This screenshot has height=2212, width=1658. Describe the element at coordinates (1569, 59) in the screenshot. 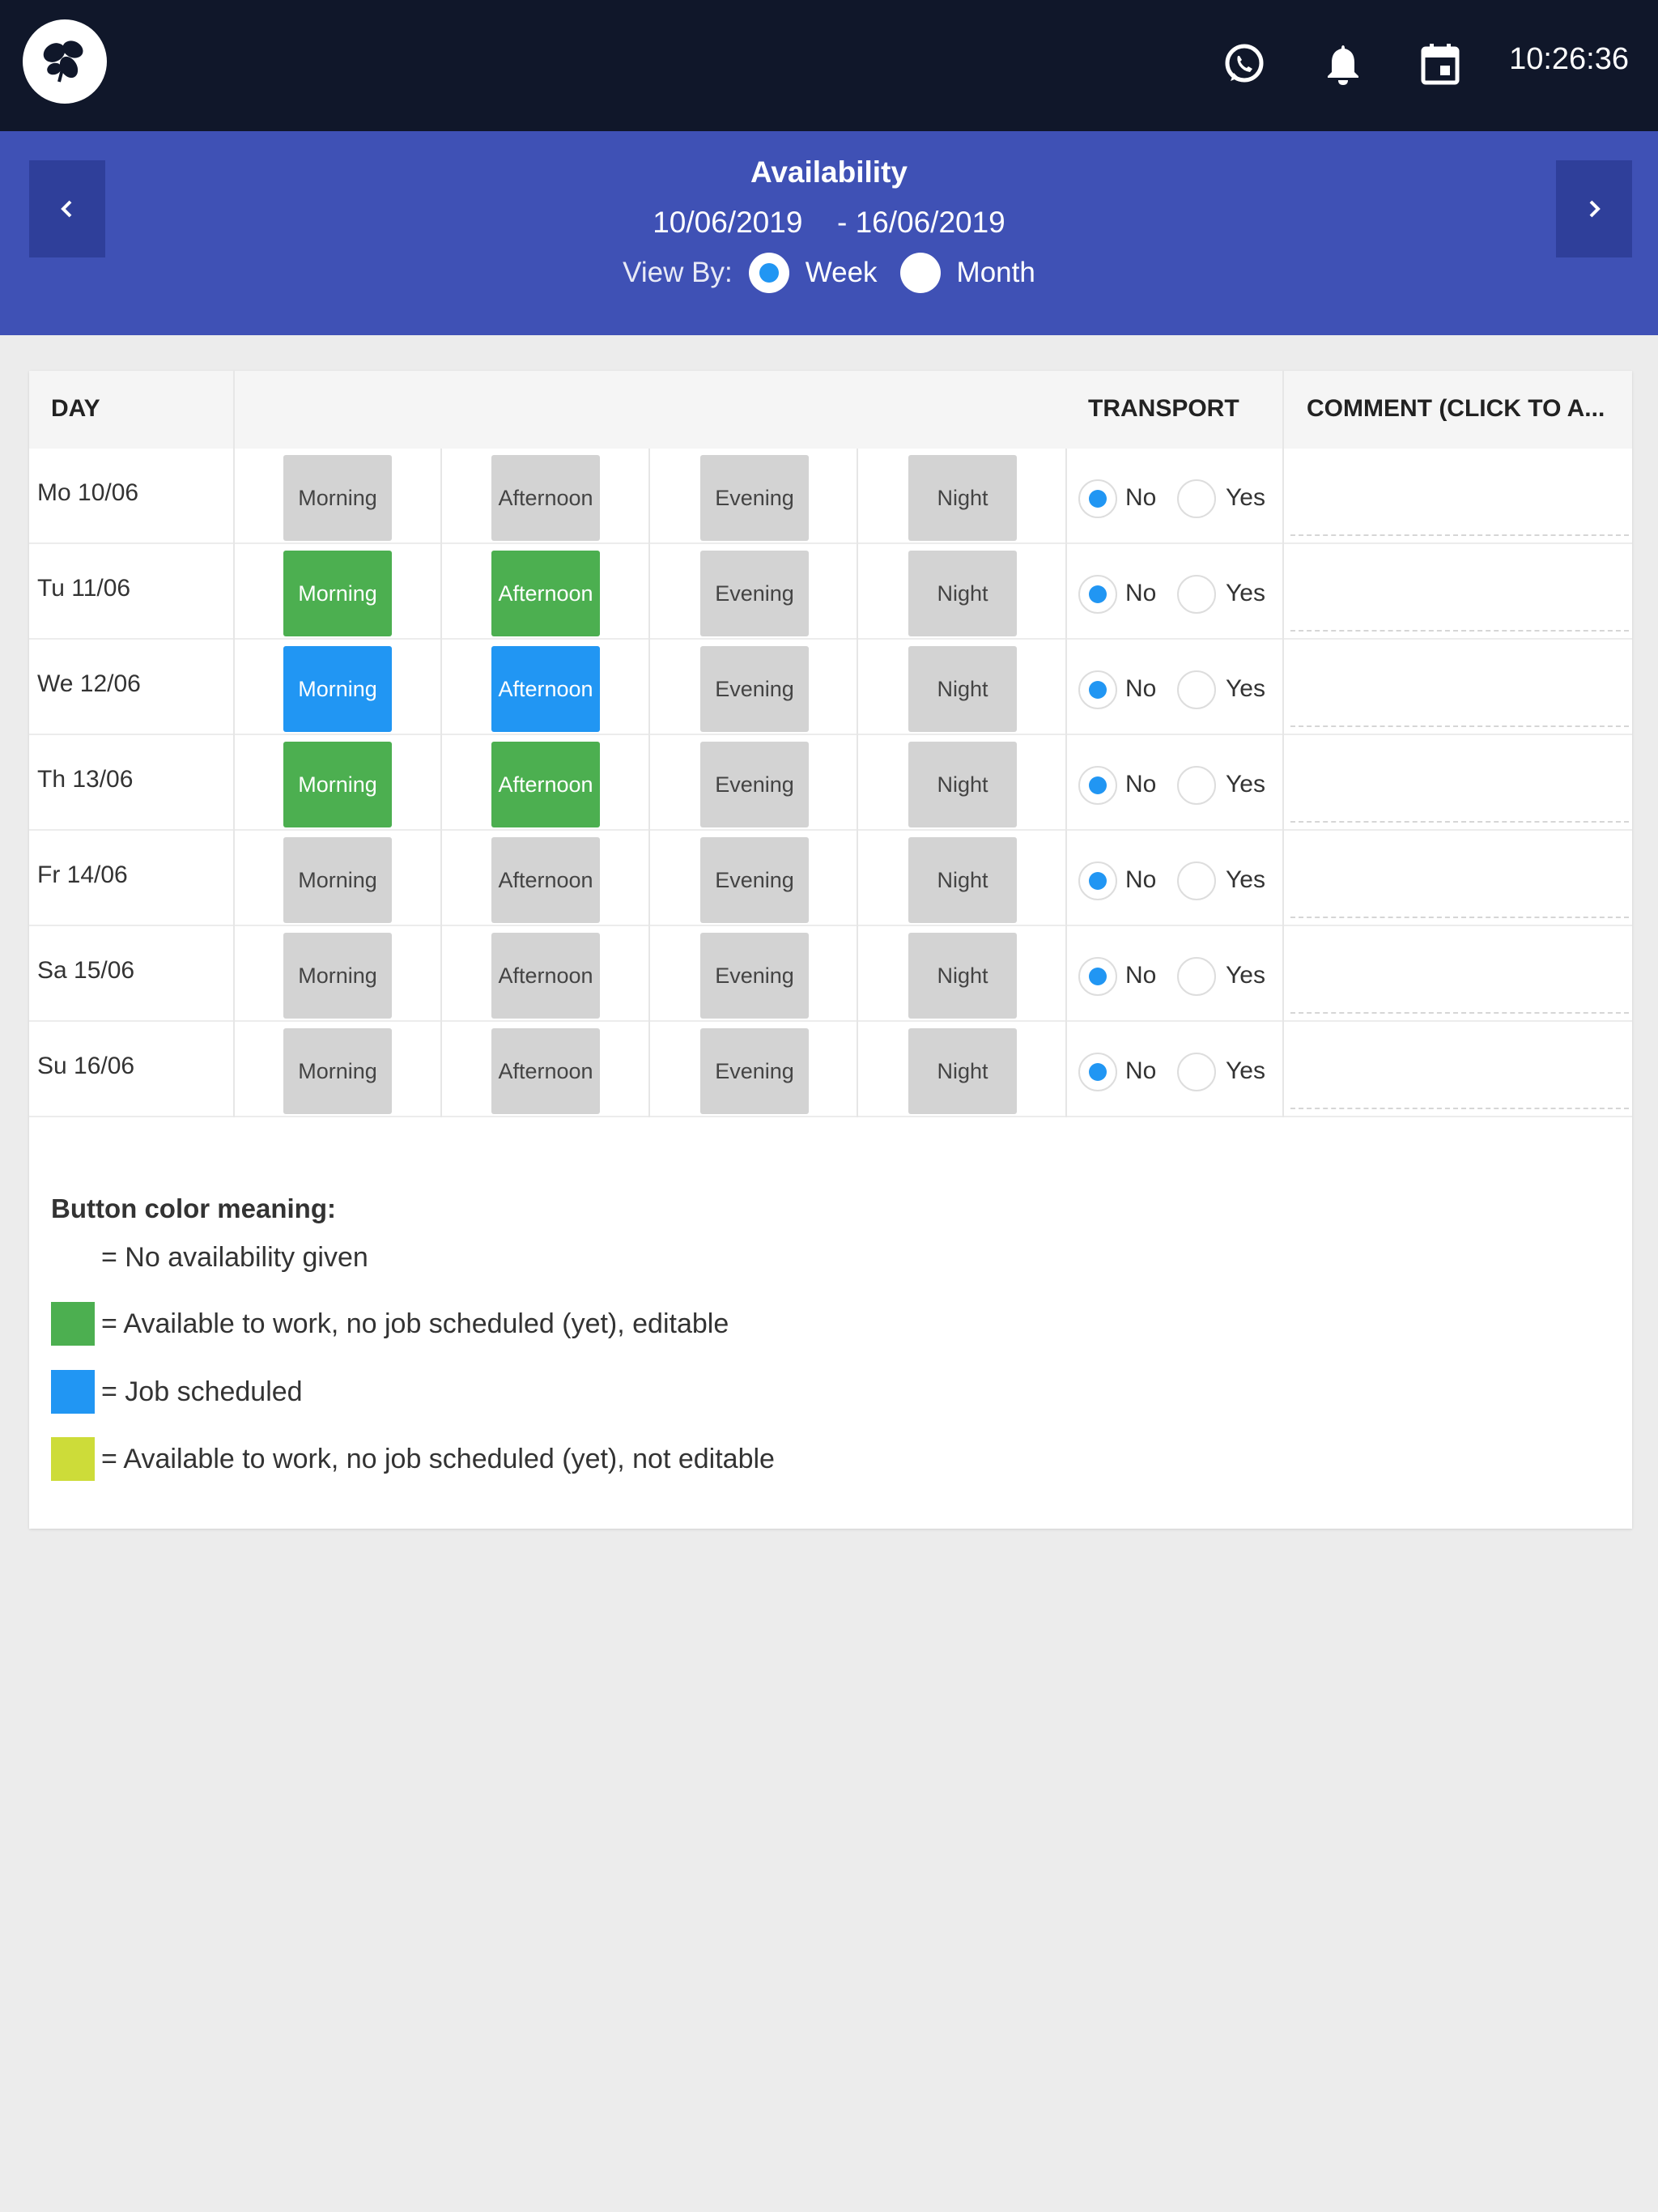

I see `clock-time: 10:26:36` at that location.